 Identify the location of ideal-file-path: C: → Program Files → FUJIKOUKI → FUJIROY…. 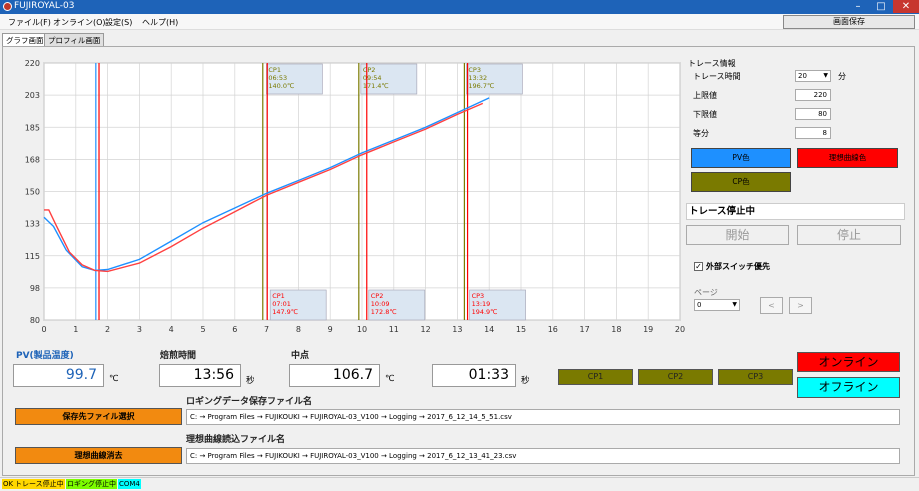
(543, 456).